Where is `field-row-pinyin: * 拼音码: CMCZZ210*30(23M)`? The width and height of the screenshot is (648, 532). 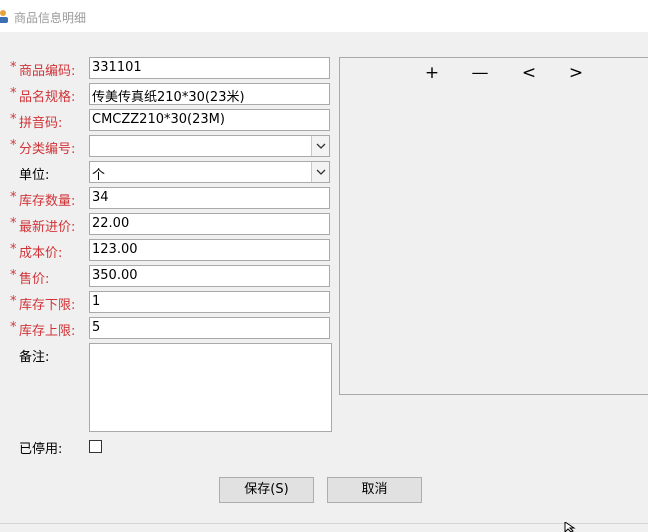 field-row-pinyin: * 拼音码: CMCZZ210*30(23M) is located at coordinates (170, 121).